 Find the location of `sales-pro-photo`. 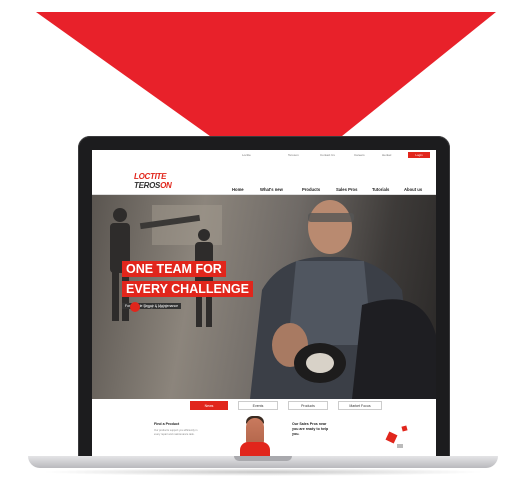

sales-pro-photo is located at coordinates (255, 431).